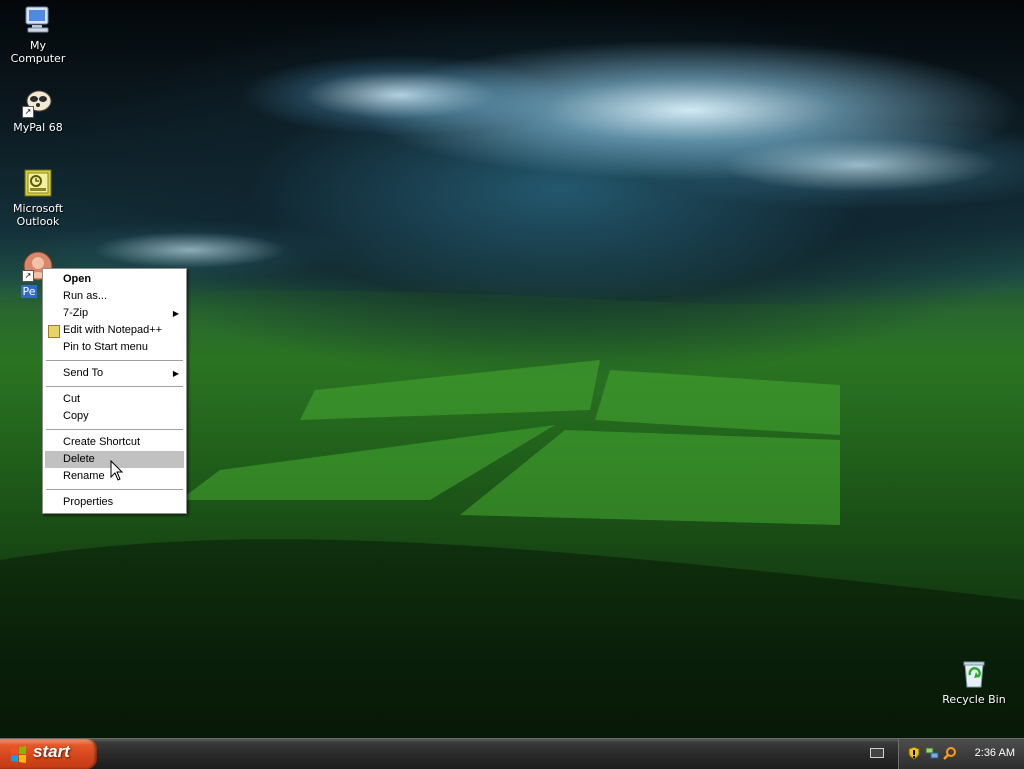  I want to click on menu-item-label: Delete, so click(79, 459).